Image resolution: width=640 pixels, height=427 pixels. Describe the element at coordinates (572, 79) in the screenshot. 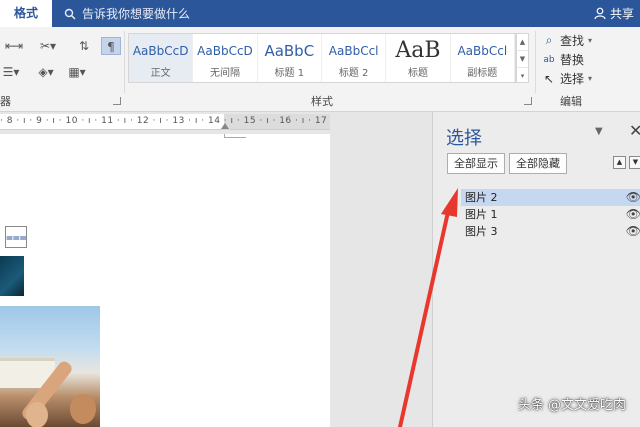

I see `select-label: 选择` at that location.